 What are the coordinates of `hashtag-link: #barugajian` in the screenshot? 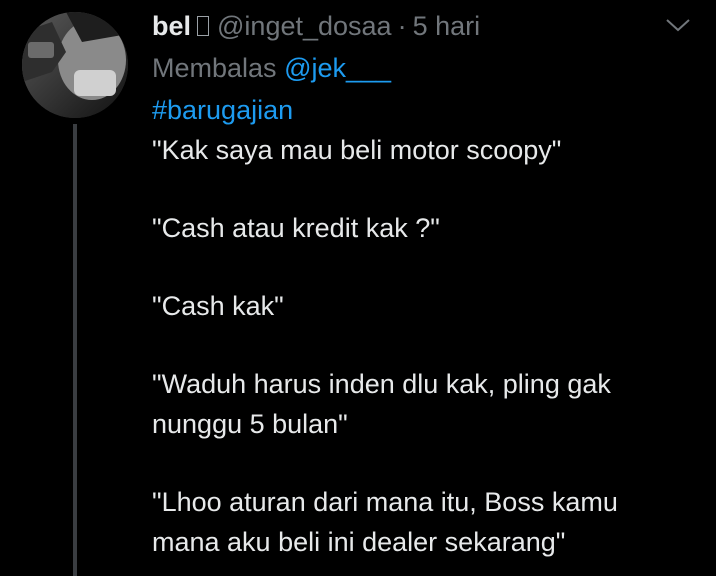 It's located at (432, 110).